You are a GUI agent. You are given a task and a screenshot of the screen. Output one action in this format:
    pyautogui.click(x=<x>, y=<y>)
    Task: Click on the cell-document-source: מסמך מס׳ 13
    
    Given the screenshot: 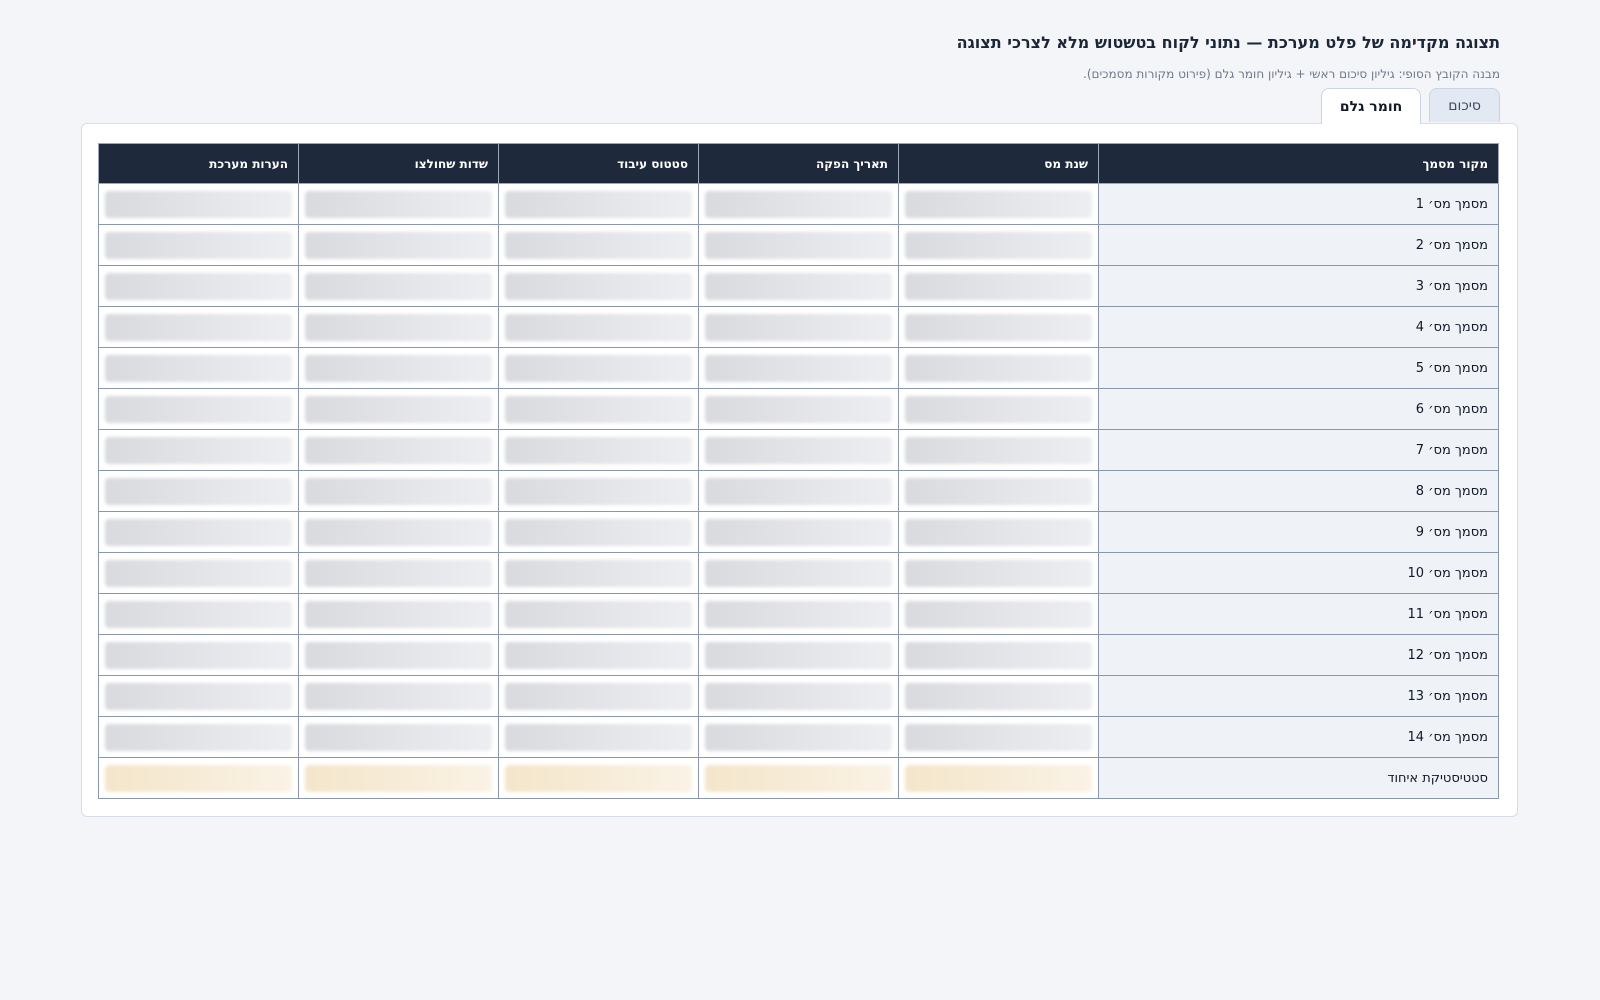 What is the action you would take?
    pyautogui.click(x=1298, y=696)
    